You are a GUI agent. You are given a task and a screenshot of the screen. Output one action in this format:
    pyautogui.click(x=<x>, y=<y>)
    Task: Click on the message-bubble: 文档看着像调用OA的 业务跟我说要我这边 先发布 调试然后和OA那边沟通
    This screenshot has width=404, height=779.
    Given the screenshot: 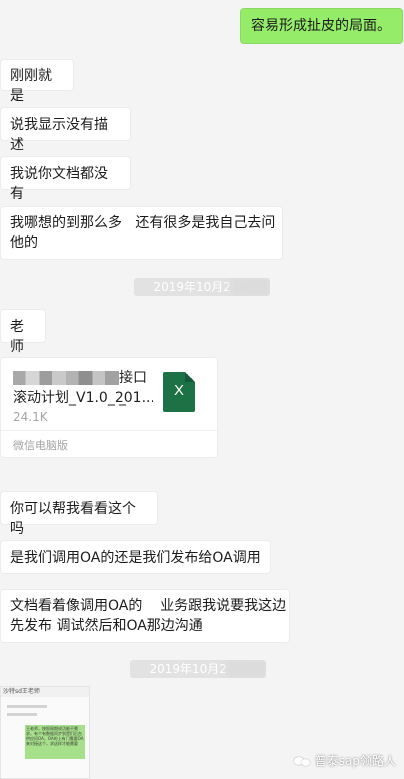 What is the action you would take?
    pyautogui.click(x=145, y=616)
    